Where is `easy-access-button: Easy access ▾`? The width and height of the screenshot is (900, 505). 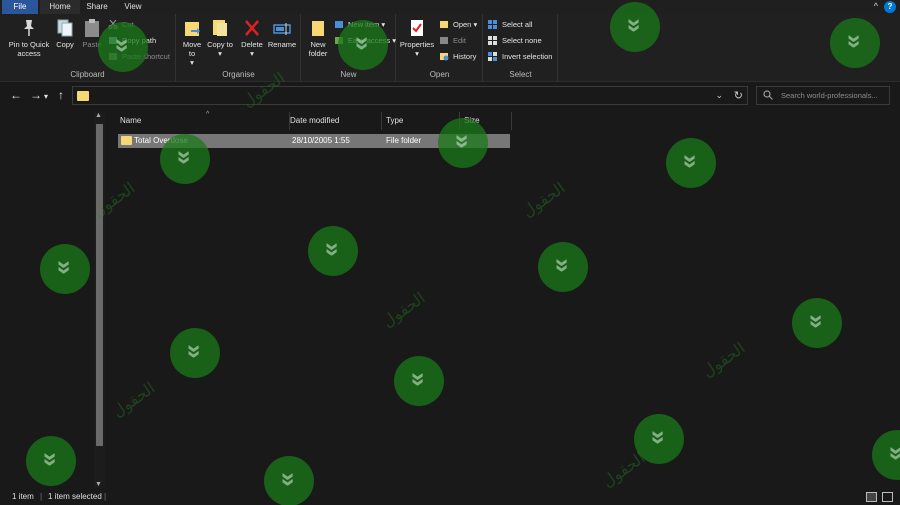
easy-access-button: Easy access ▾ is located at coordinates (365, 40).